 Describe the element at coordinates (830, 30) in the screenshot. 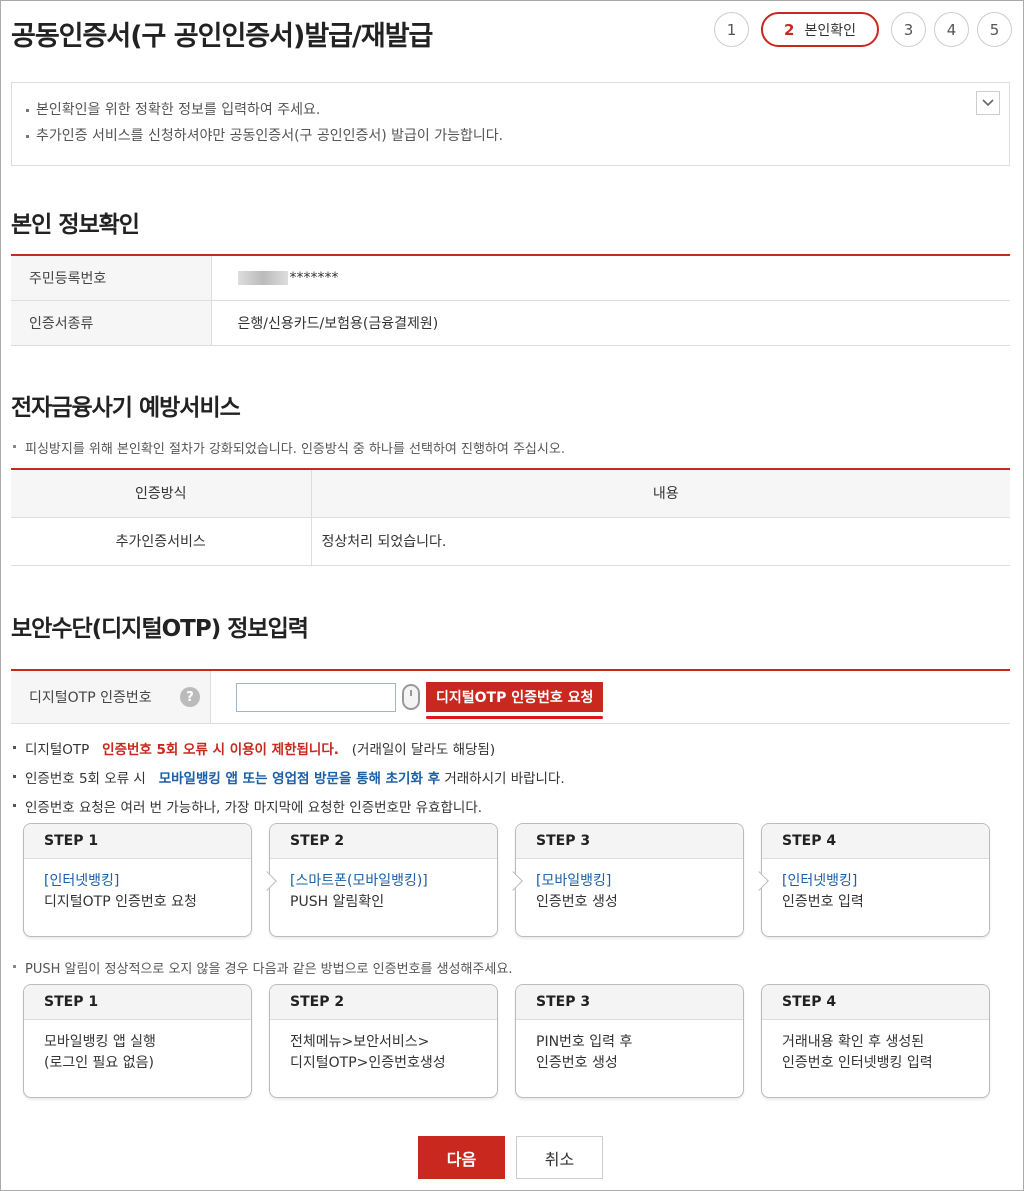

I see `step-2-label: 본인확인` at that location.